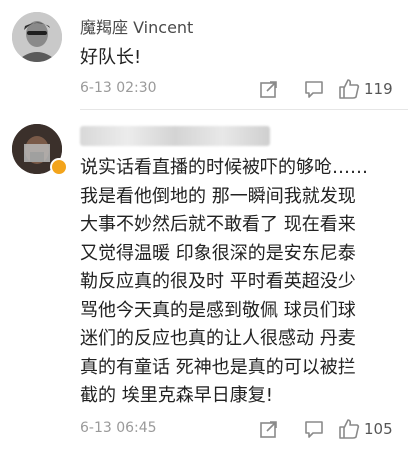 This screenshot has height=450, width=408. I want to click on timestamp: 6-13 06:45, so click(118, 428).